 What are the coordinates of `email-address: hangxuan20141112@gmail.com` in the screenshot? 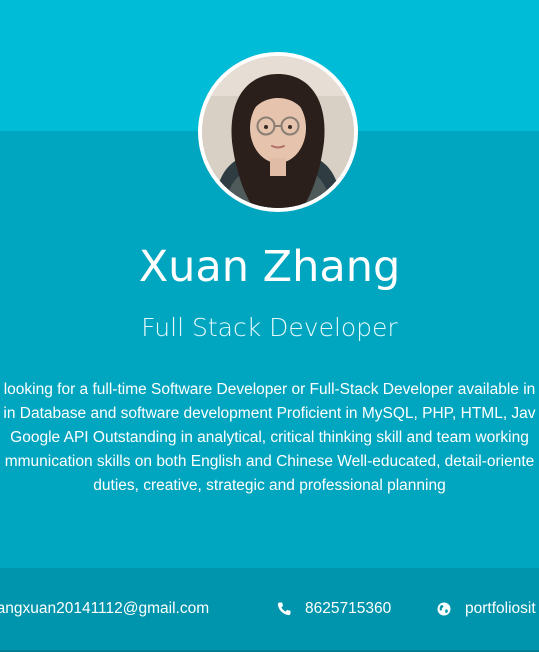 It's located at (105, 608).